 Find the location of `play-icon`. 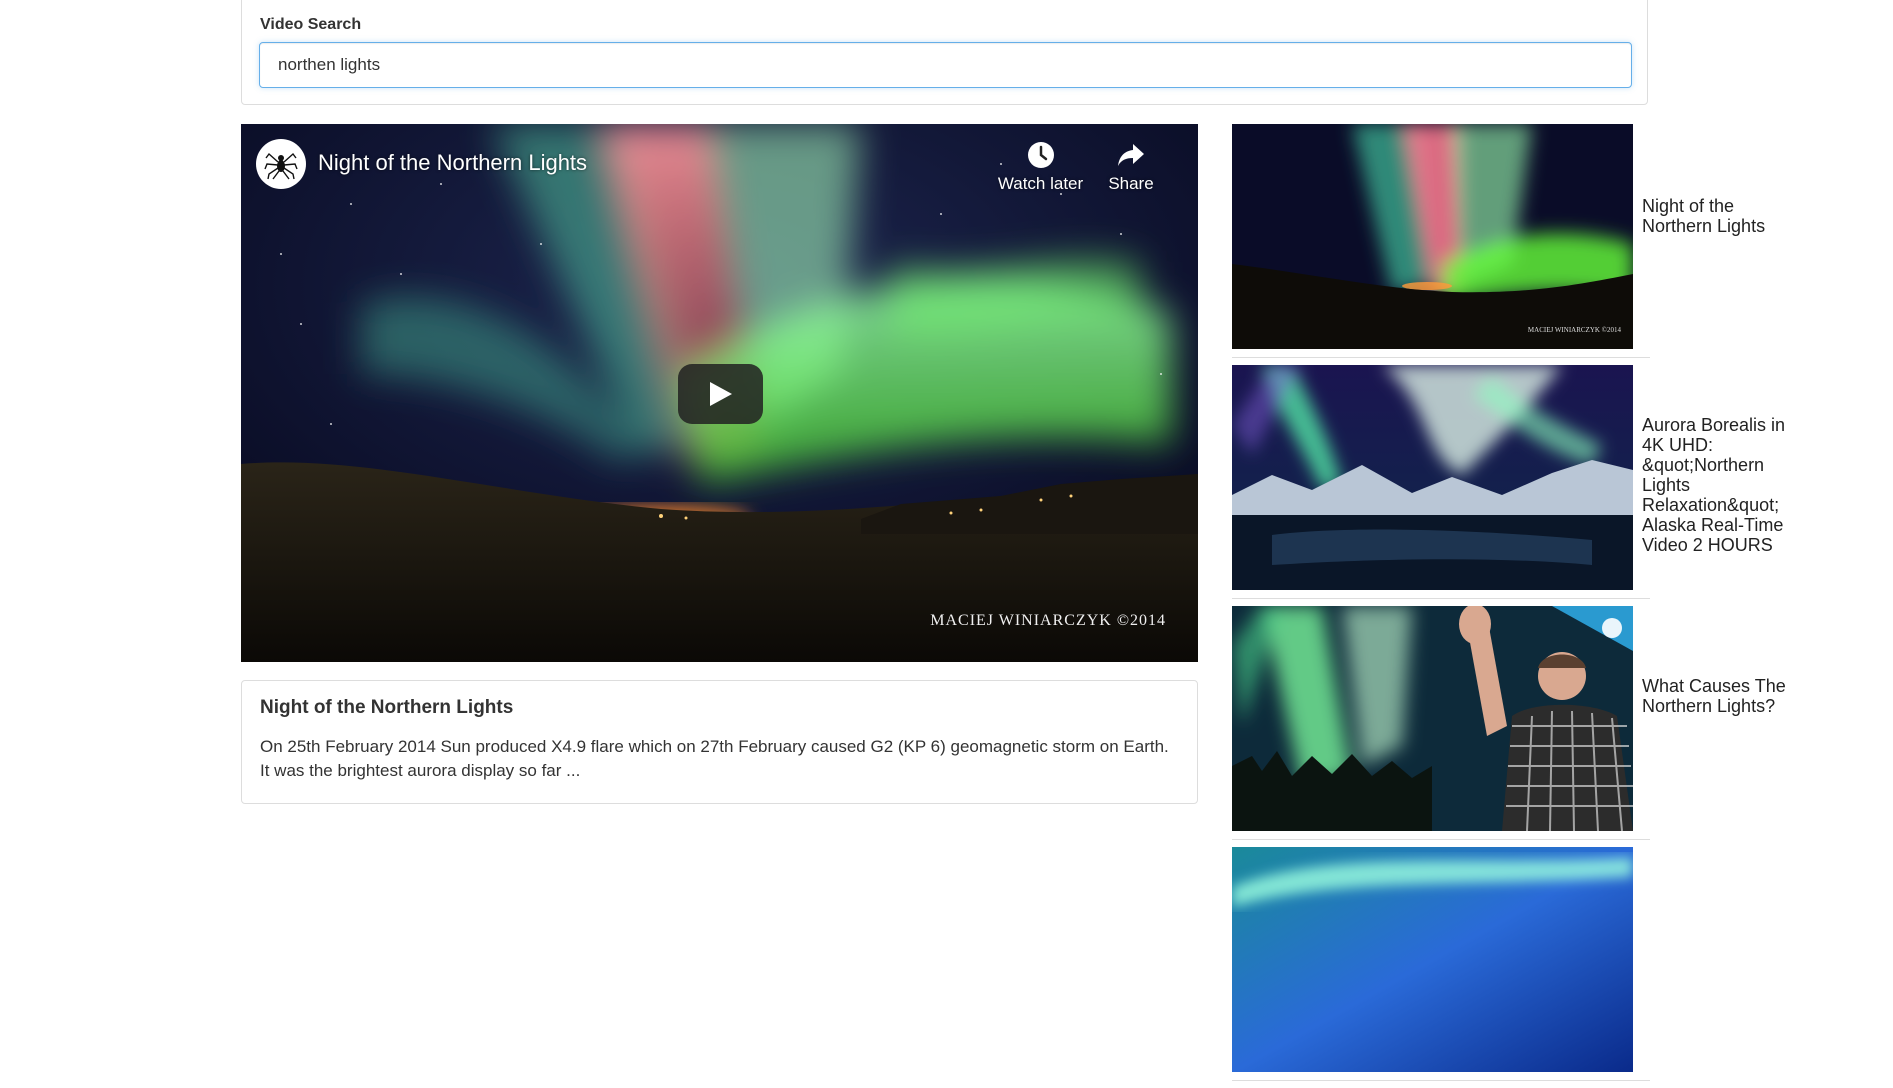

play-icon is located at coordinates (720, 394).